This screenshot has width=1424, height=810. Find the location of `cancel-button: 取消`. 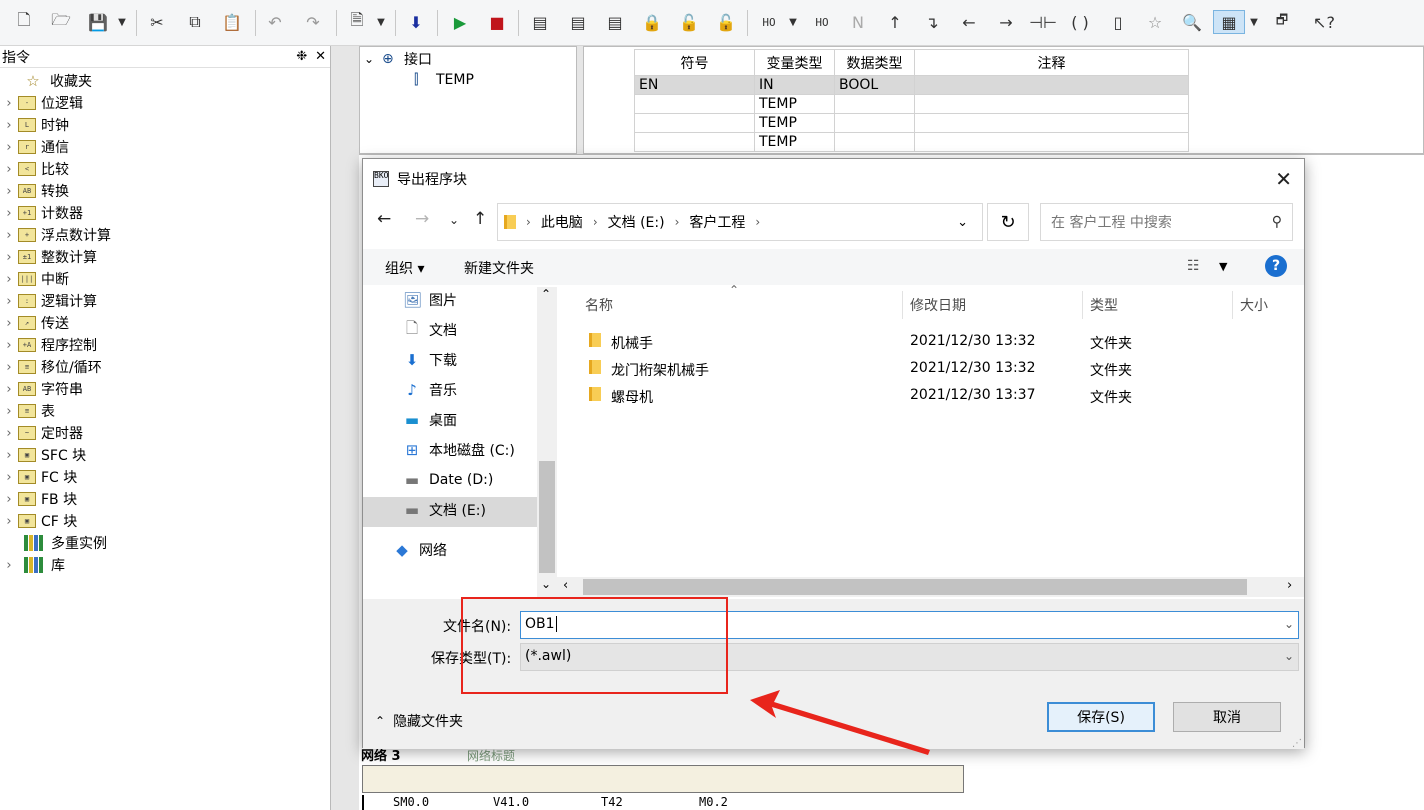

cancel-button: 取消 is located at coordinates (1227, 717).